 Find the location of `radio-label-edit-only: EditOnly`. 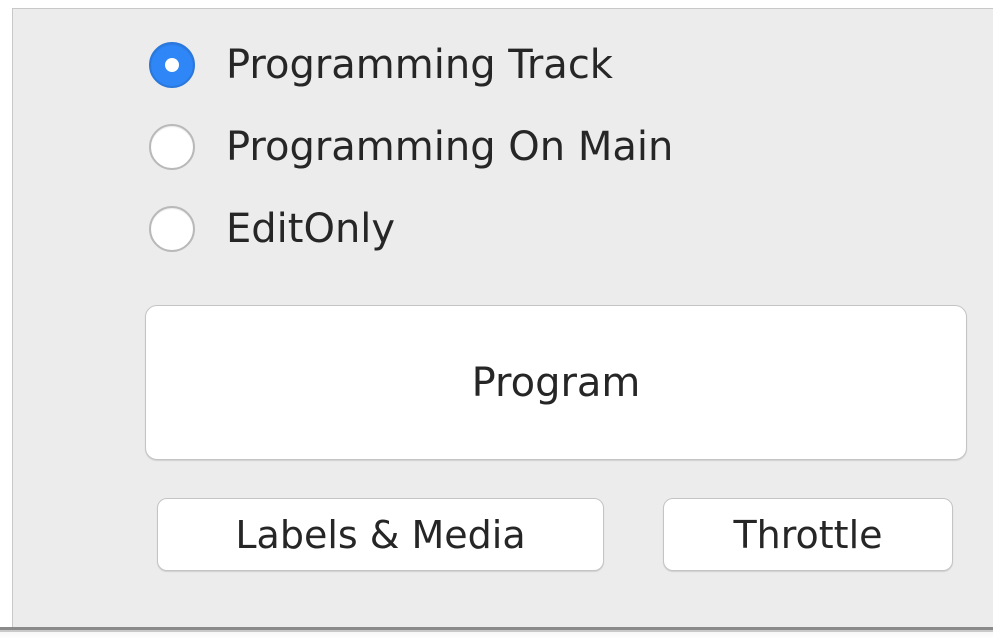

radio-label-edit-only: EditOnly is located at coordinates (311, 229).